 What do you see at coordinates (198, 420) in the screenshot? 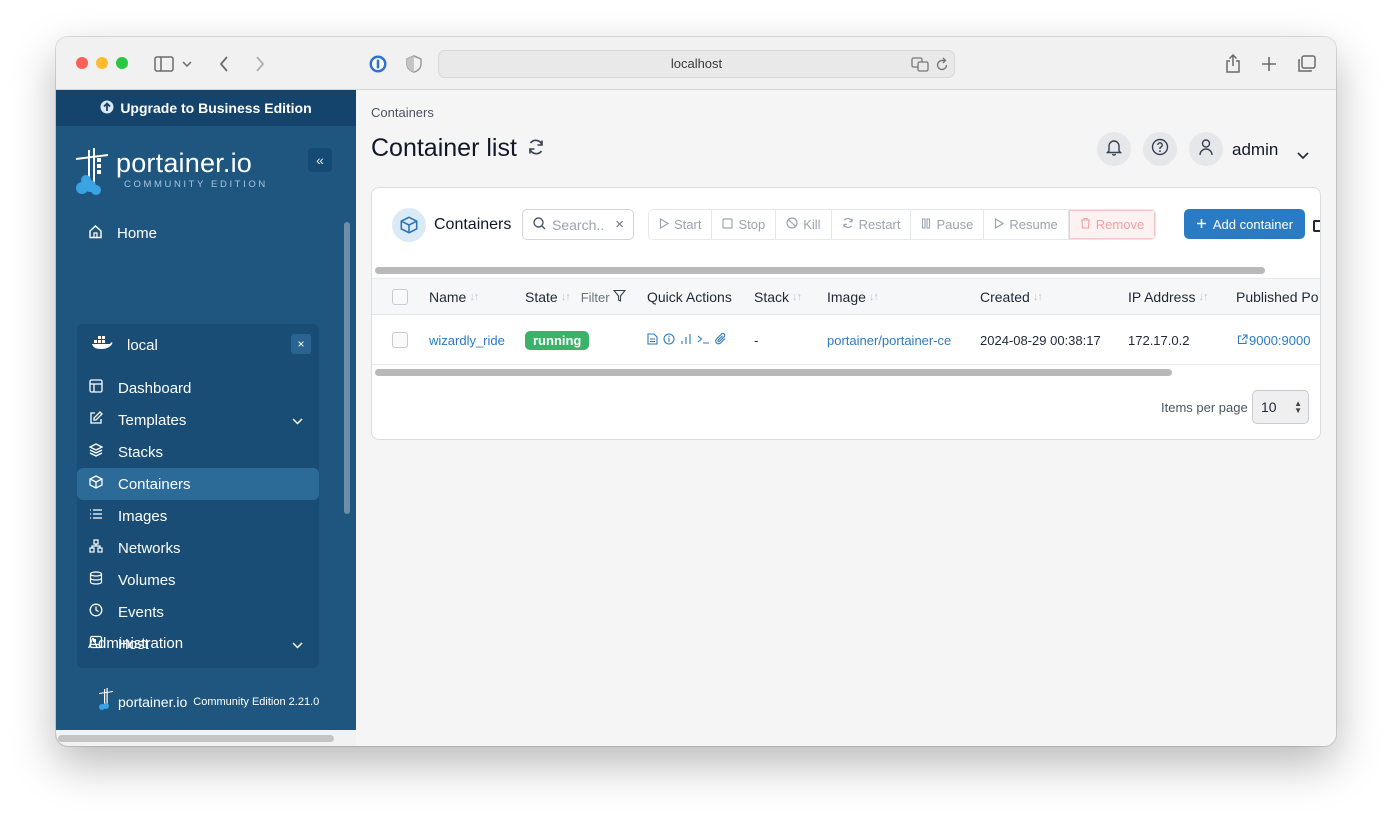
I see `sidebar-item-templates: Templates` at bounding box center [198, 420].